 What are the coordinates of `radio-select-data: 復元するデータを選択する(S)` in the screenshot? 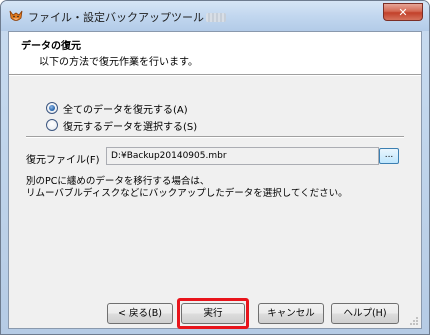 It's located at (122, 125).